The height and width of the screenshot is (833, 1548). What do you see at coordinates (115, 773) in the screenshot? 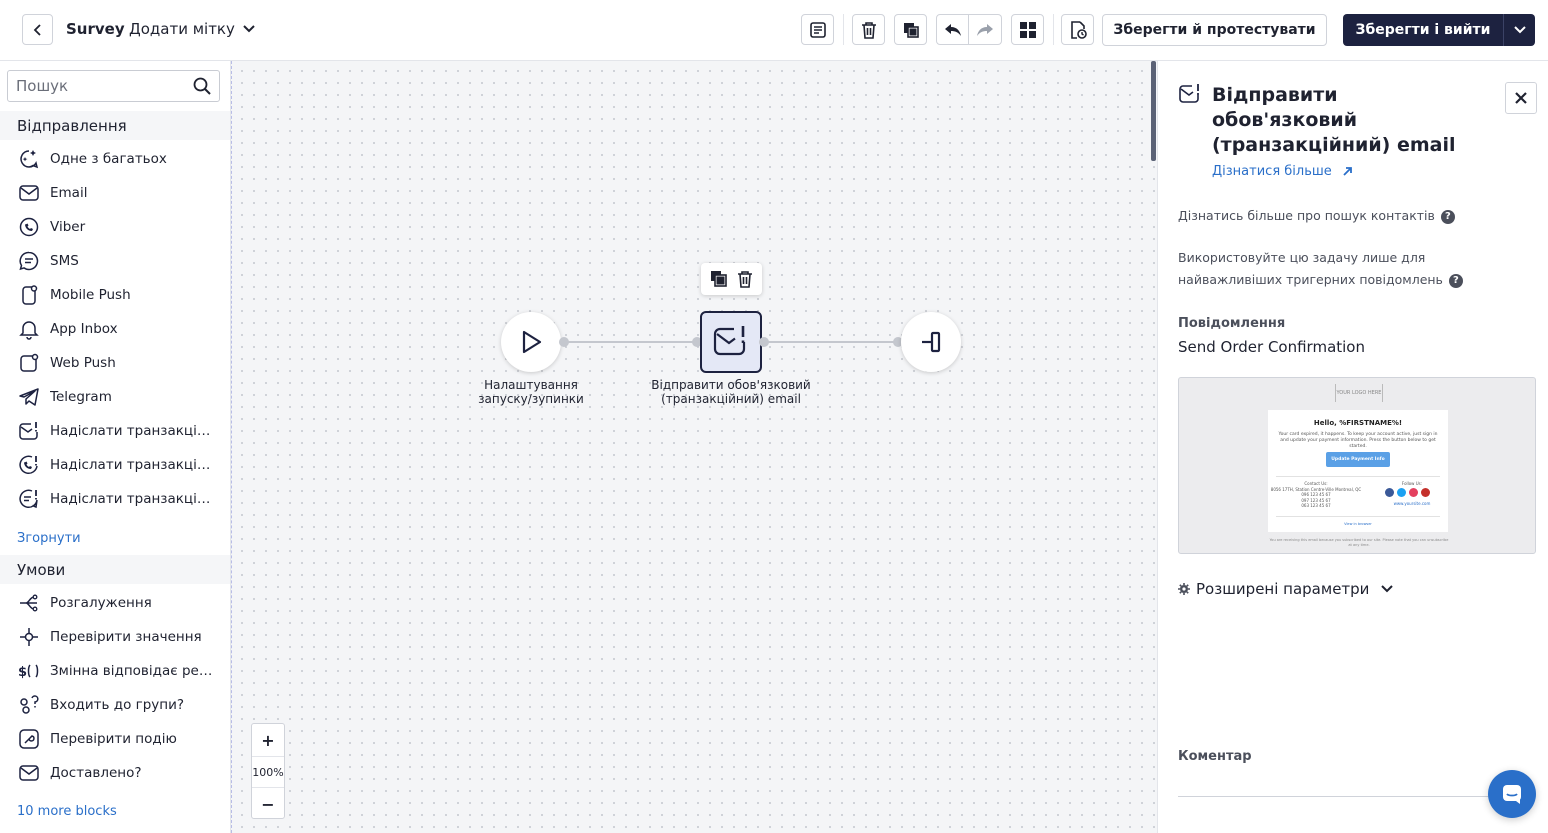
I see `block-delivered: Доставлено?` at bounding box center [115, 773].